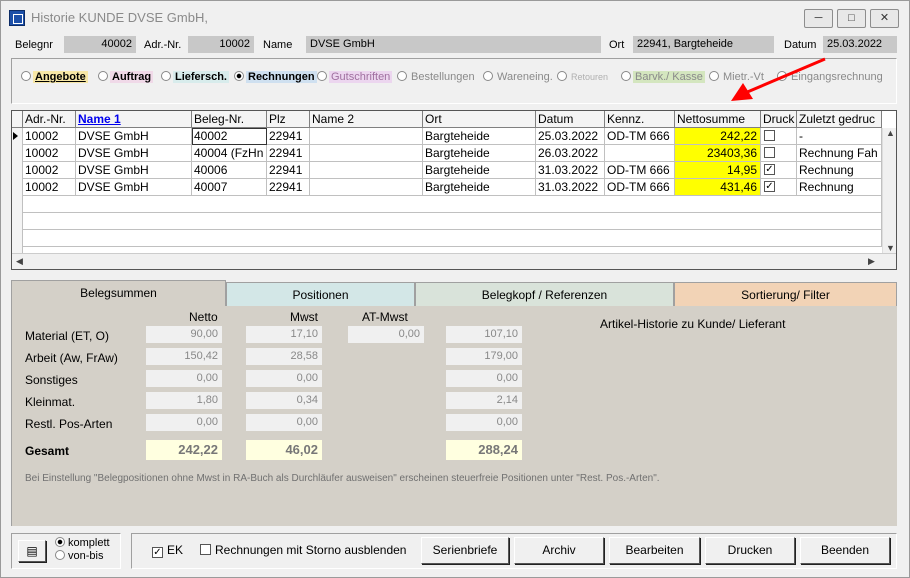 The image size is (910, 578). What do you see at coordinates (229, 119) in the screenshot?
I see `col-header-belegnr: Beleg-Nr.` at bounding box center [229, 119].